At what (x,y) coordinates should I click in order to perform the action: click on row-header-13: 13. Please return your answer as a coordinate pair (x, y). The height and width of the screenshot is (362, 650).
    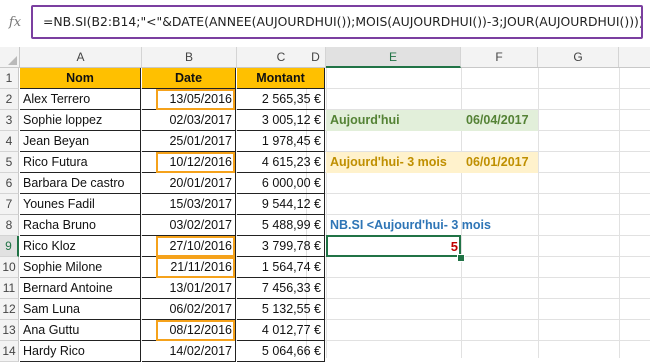
    Looking at the image, I should click on (9, 330).